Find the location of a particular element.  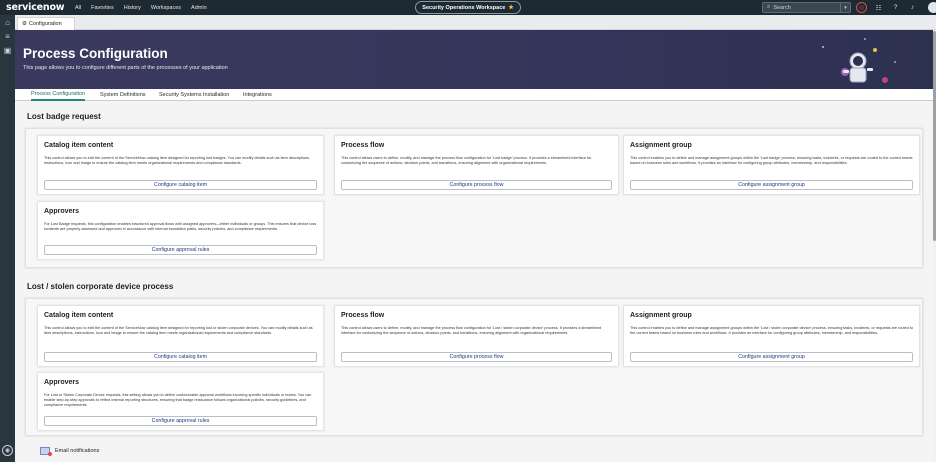

globe-icon: ◎ is located at coordinates (861, 7).